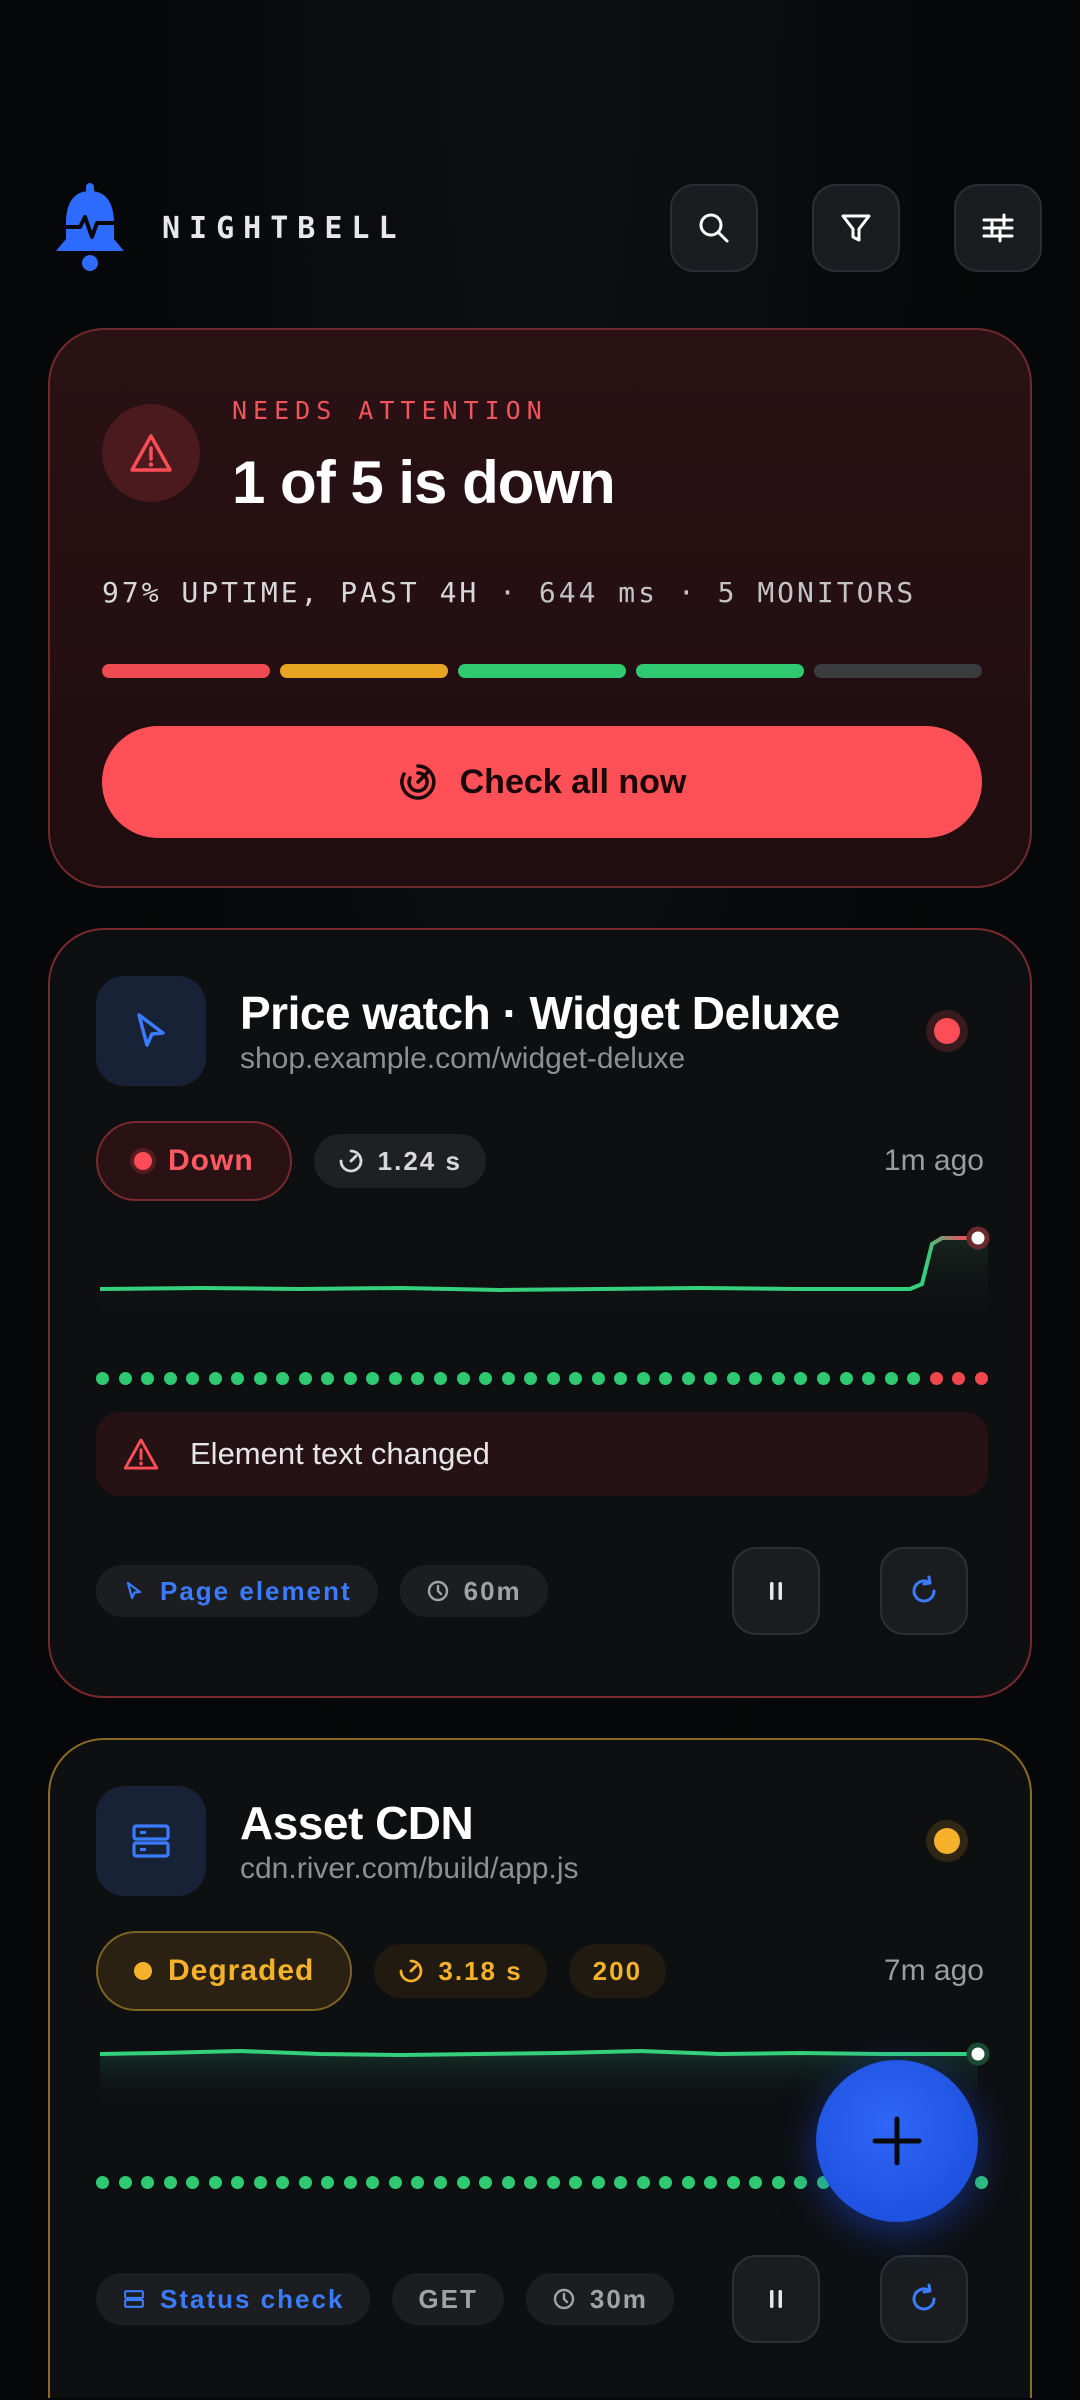 Image resolution: width=1080 pixels, height=2400 pixels. I want to click on response-sparkline, so click(545, 1275).